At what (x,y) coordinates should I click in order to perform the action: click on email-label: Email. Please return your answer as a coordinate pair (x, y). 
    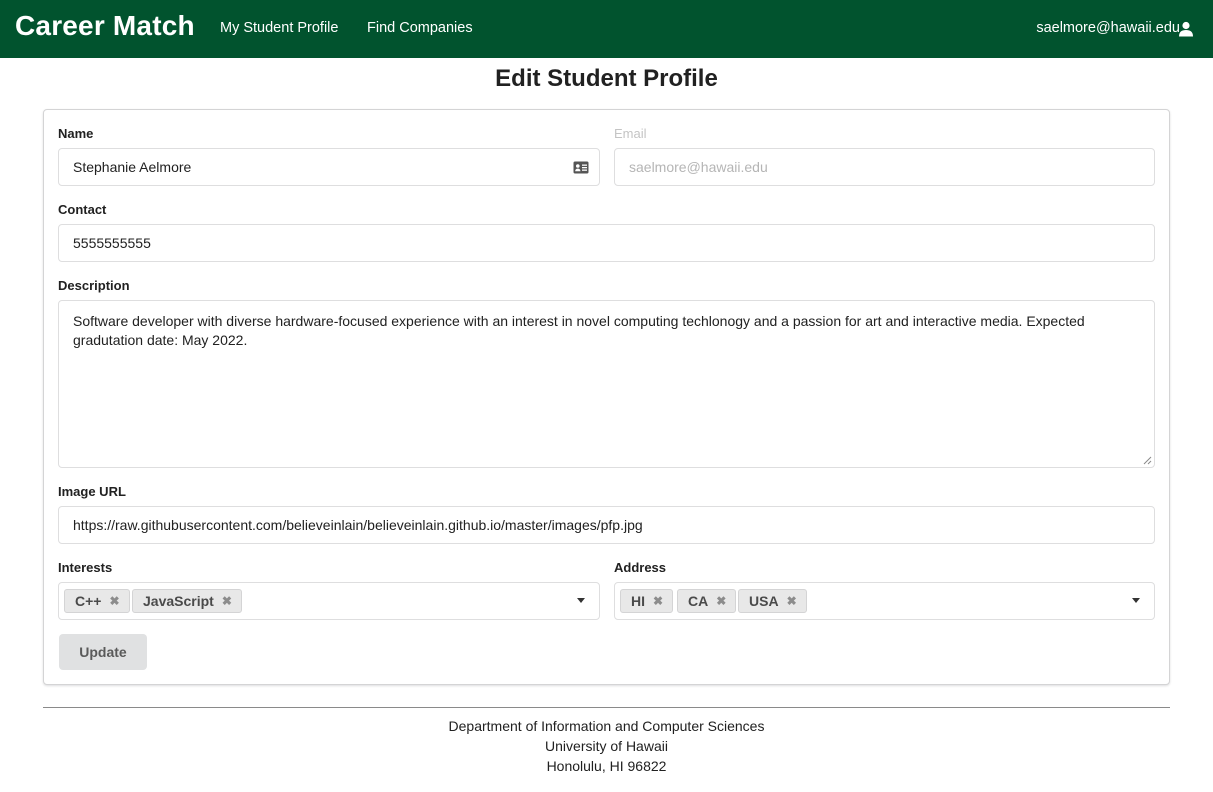
    Looking at the image, I should click on (630, 133).